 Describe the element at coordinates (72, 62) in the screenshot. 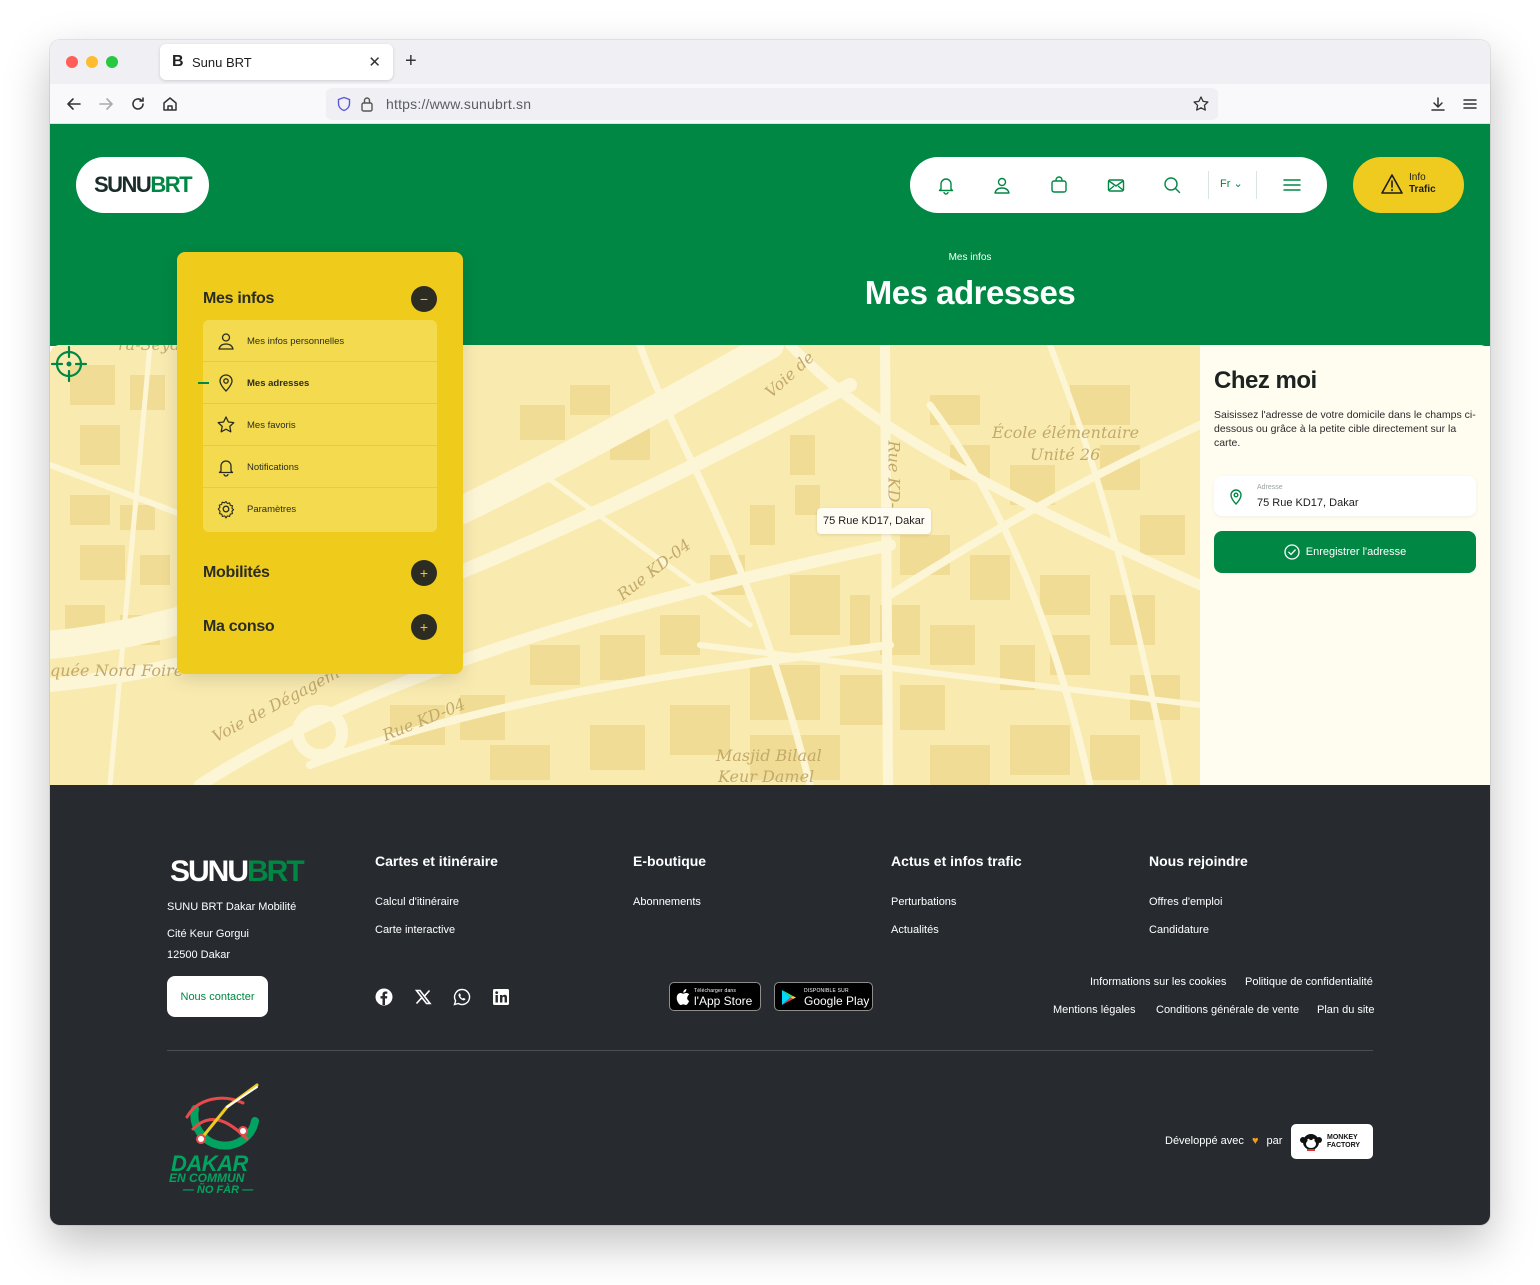

I see `close-window-button` at that location.